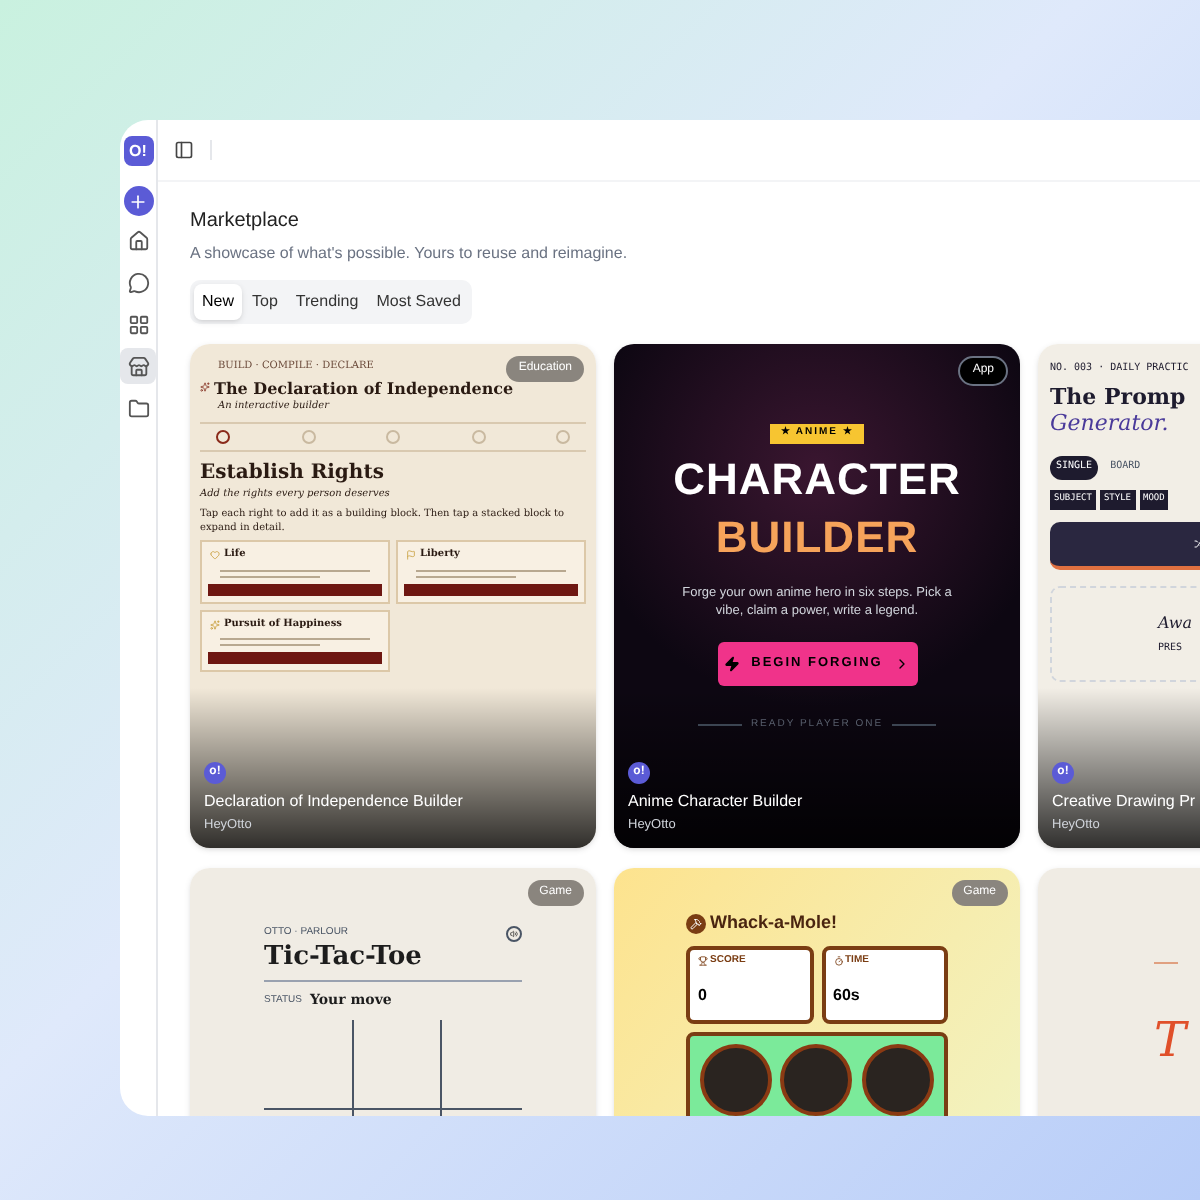 The image size is (1200, 1200). I want to click on sidebar-toggle-icon, so click(184, 150).